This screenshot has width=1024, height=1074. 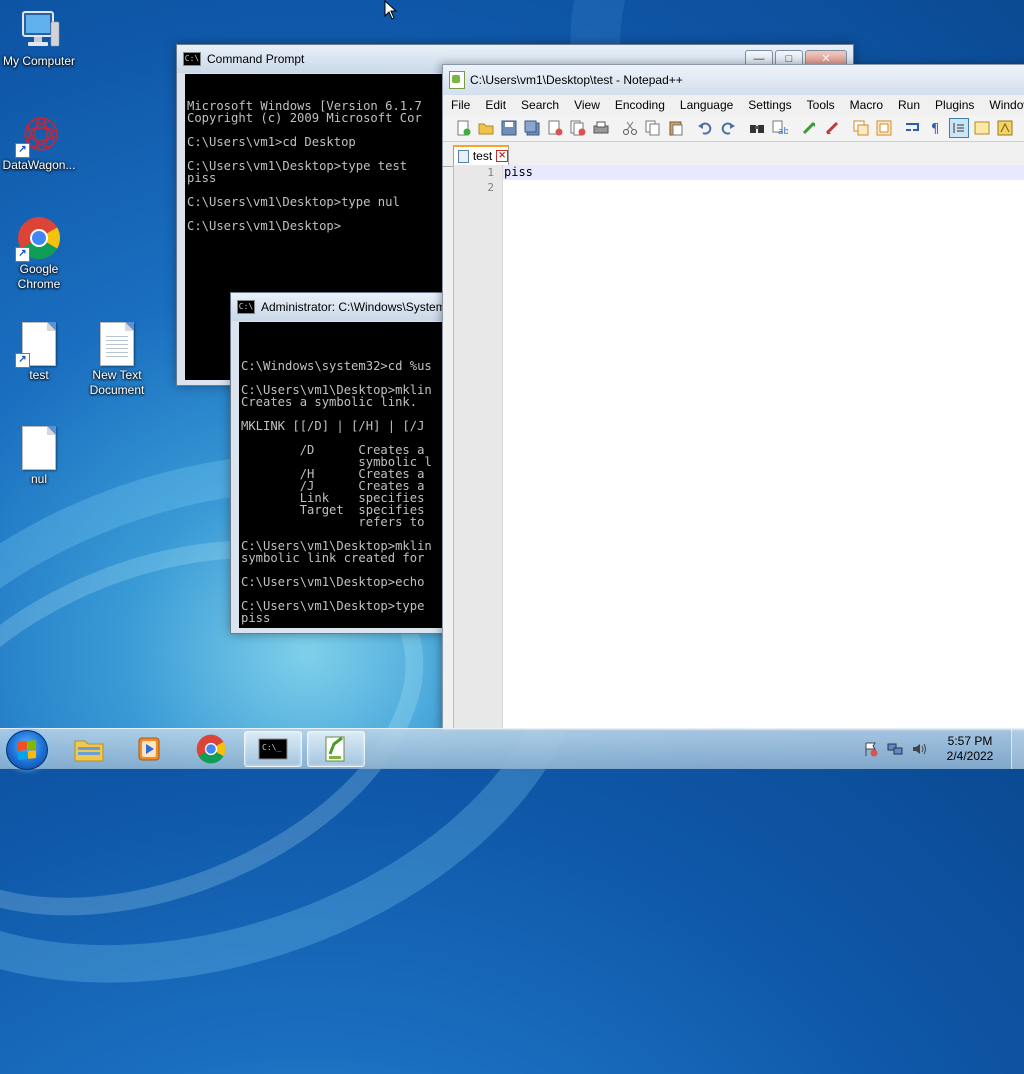 What do you see at coordinates (117, 382) in the screenshot?
I see `desktop-icon-label: New Text Document` at bounding box center [117, 382].